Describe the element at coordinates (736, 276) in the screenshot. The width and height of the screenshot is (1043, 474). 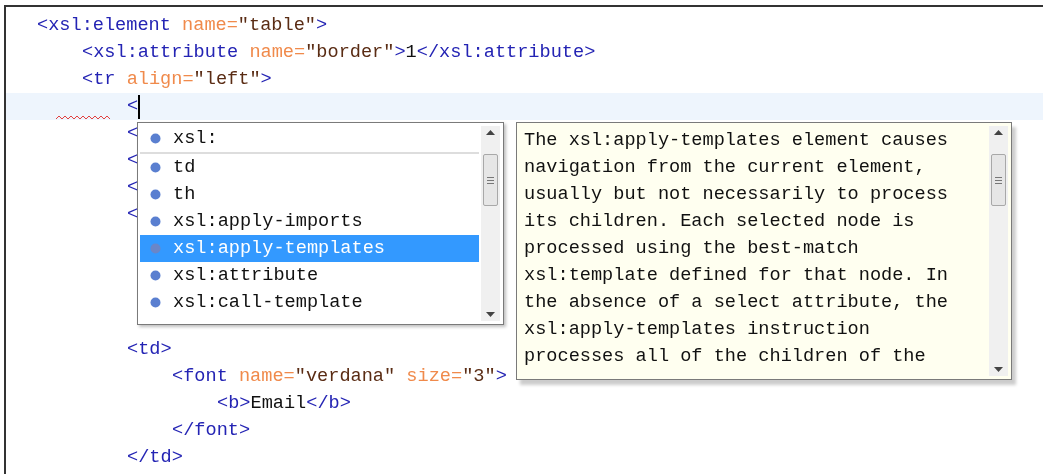
I see `documentation-text: xsl:template defined for that node. In` at that location.